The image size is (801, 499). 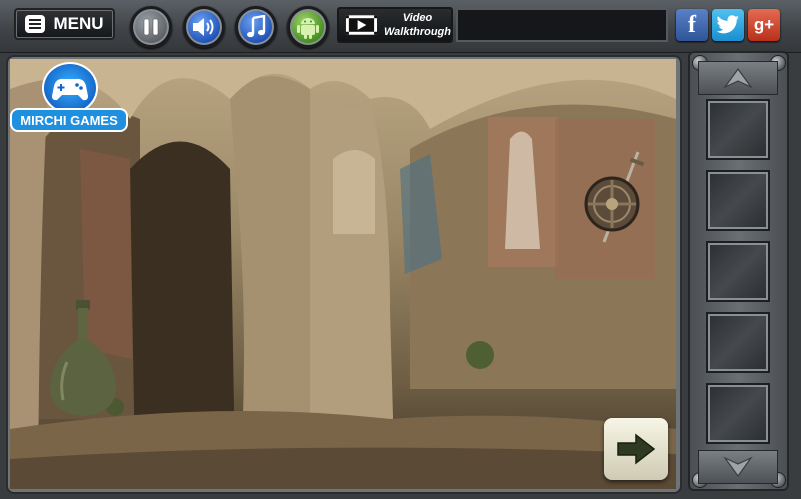 I want to click on google-plus-button: g+, so click(x=764, y=25).